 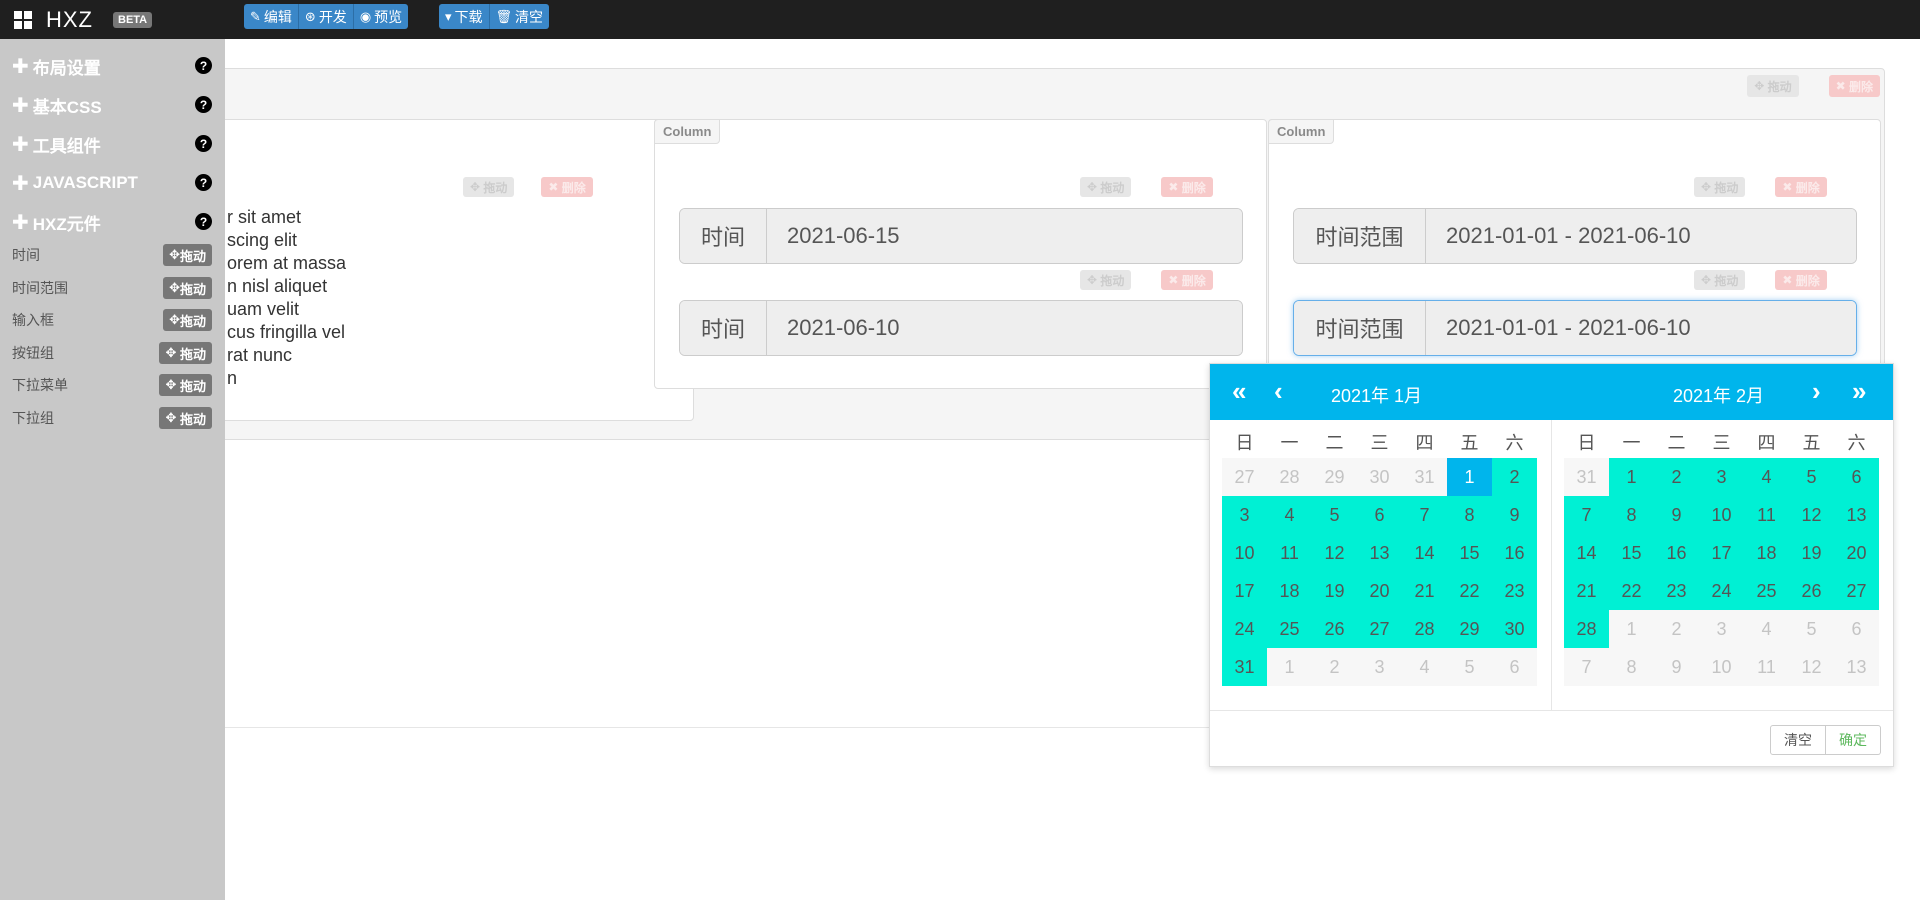 I want to click on day-cell-in-range: 30, so click(x=1514, y=629).